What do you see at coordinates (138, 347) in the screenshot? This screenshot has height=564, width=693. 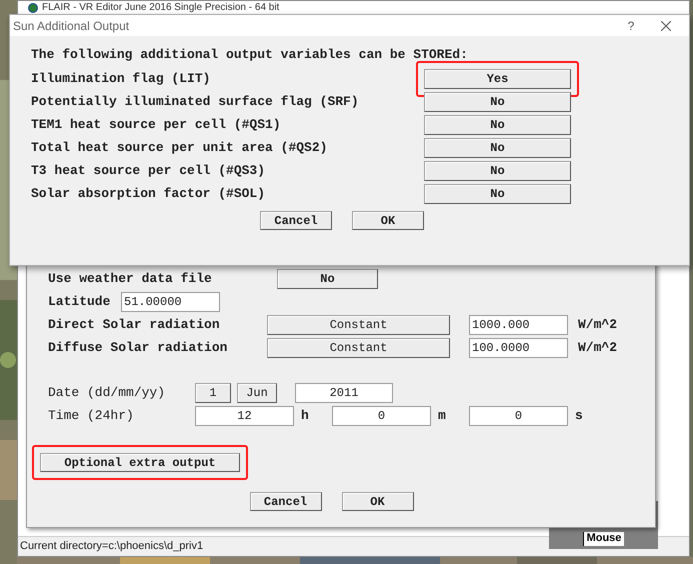 I see `field-label: Diffuse Solar radiation` at bounding box center [138, 347].